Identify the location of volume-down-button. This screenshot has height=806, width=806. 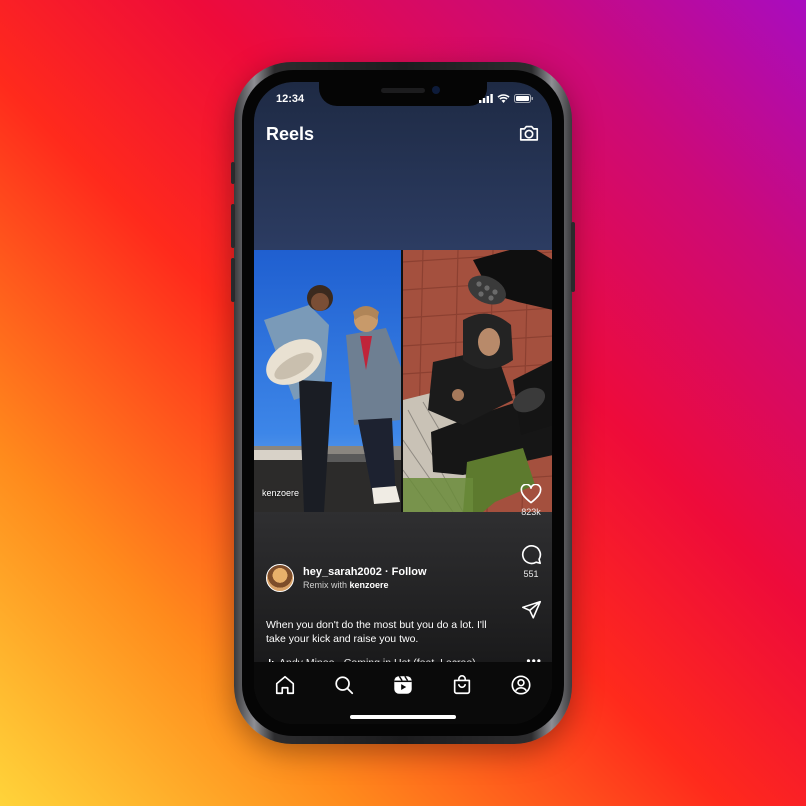
(233, 280).